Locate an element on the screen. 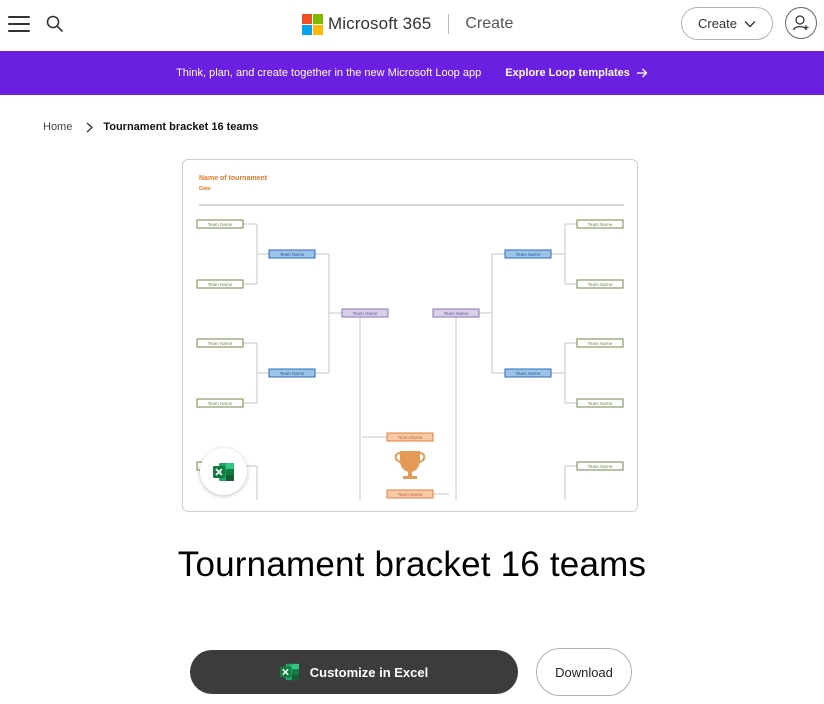 The width and height of the screenshot is (824, 704). page-title: Tournament bracket 16 teams is located at coordinates (412, 564).